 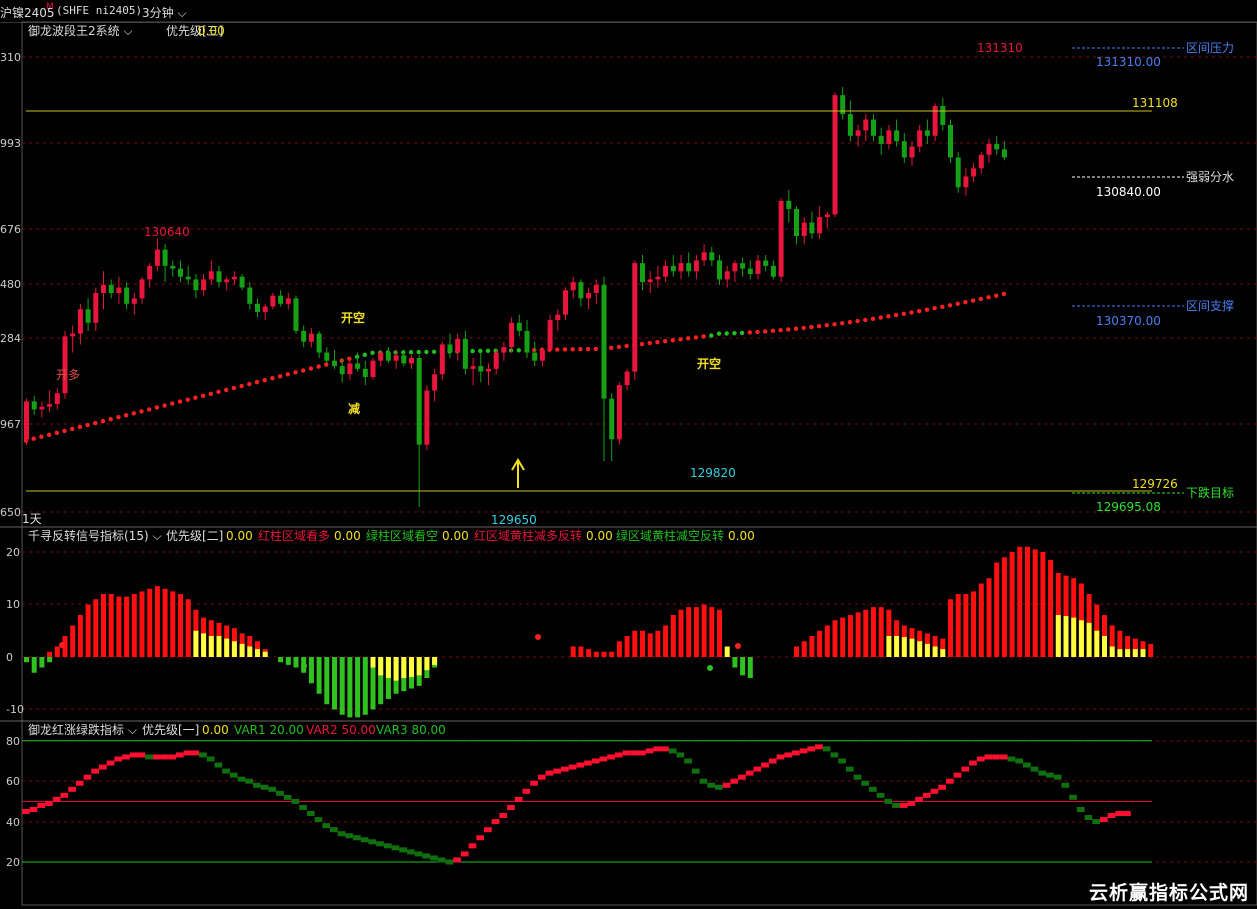 I want to click on watermark: 云析赢指标公式网, so click(x=1168, y=893).